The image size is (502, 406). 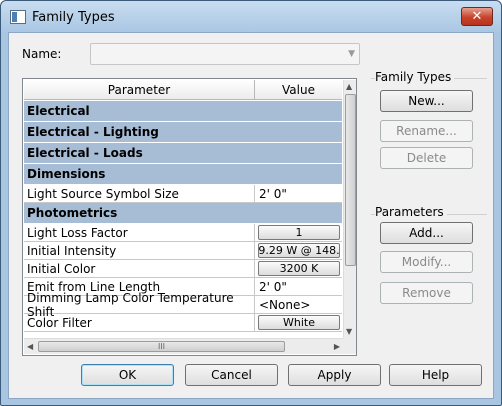 I want to click on vertical-scrollbar: ▲ ▼, so click(x=349, y=209).